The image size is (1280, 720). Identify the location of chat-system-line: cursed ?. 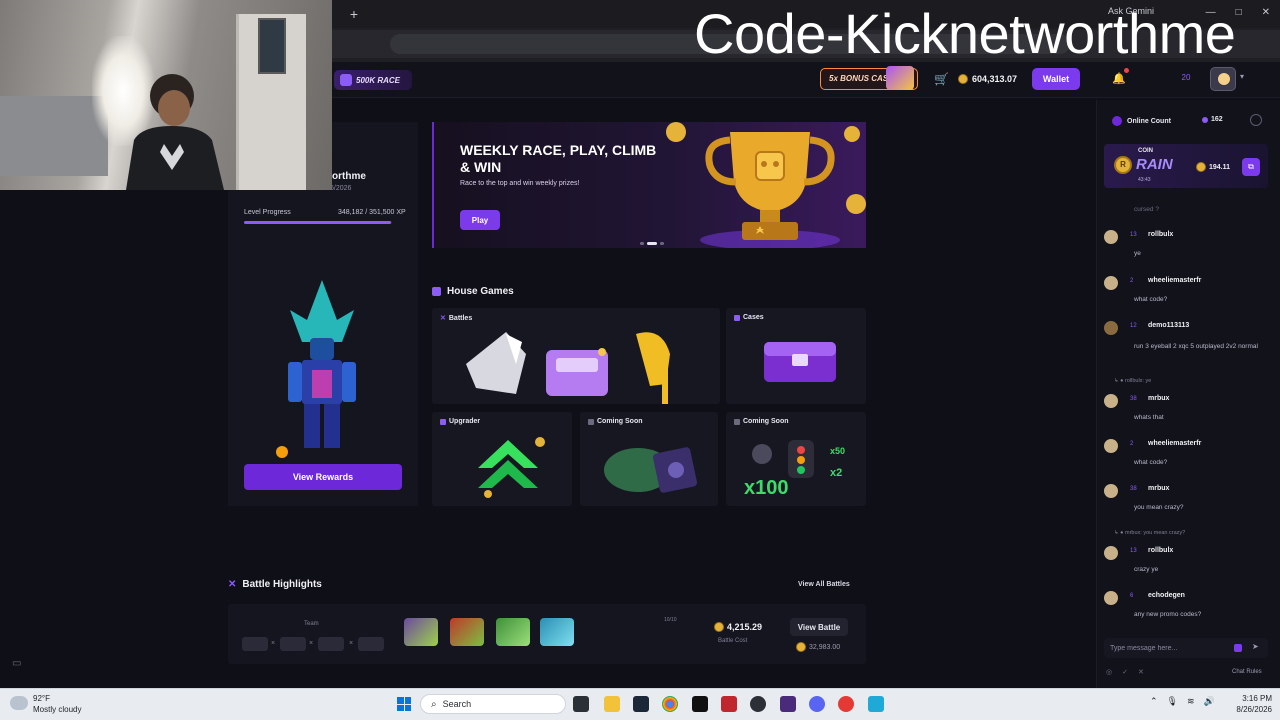
(1146, 209).